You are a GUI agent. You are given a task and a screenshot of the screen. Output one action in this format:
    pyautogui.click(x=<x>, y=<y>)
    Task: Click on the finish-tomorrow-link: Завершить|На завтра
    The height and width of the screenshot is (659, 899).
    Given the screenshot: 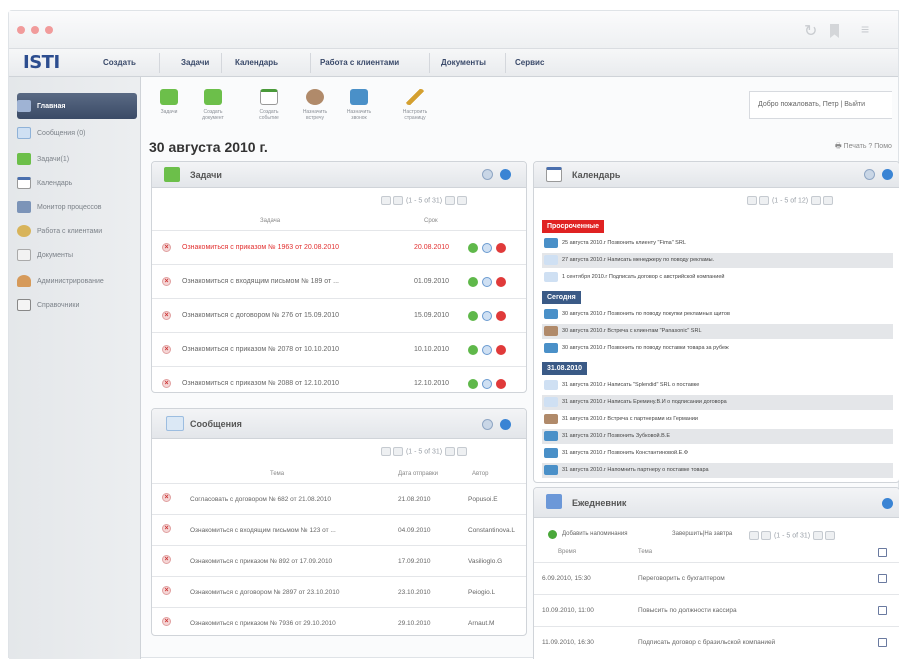 What is the action you would take?
    pyautogui.click(x=702, y=534)
    